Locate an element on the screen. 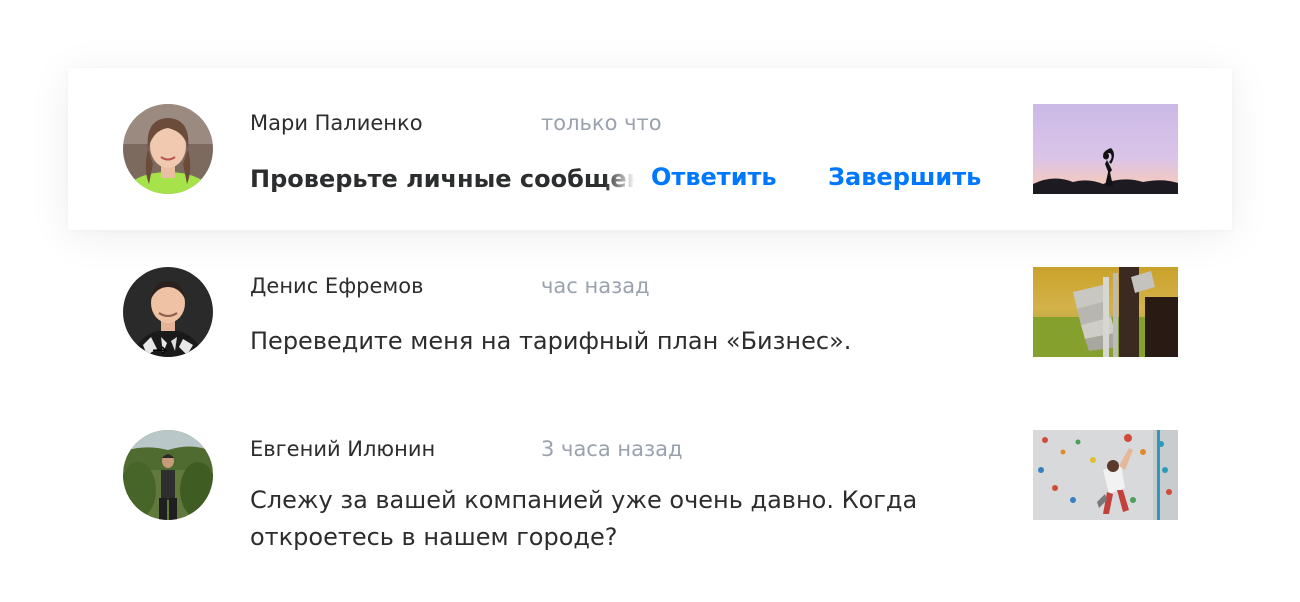  message-text-line-2: откроетесь в нашем городе? is located at coordinates (434, 537).